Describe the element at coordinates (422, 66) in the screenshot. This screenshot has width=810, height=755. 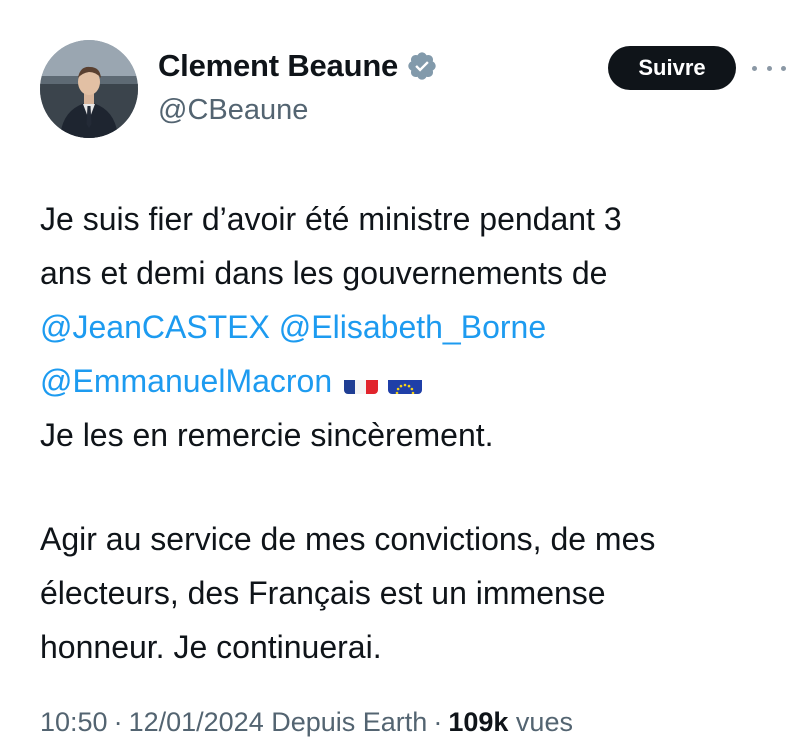
I see `verified-badge-icon` at that location.